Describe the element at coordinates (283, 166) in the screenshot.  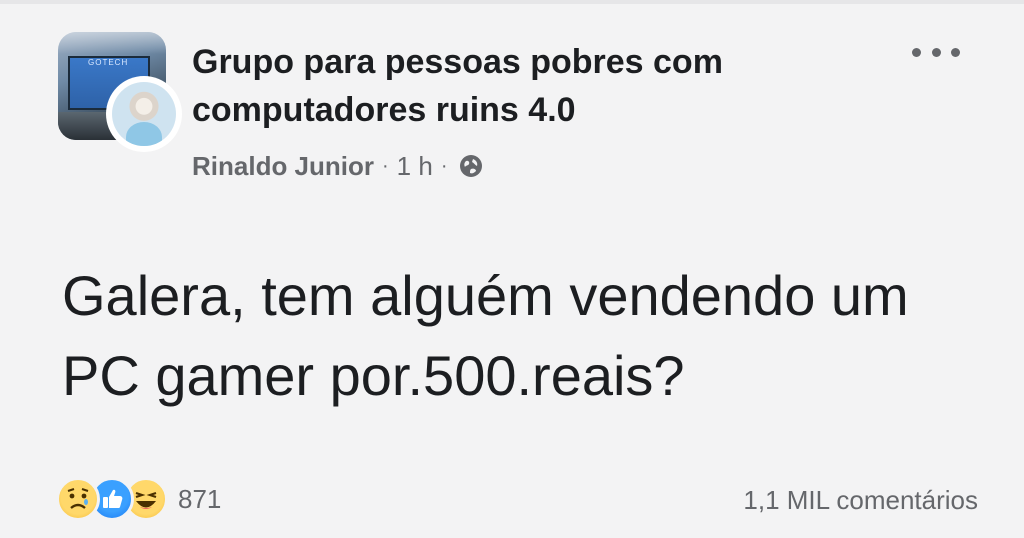
I see `author-name-link: Rinaldo Junior` at that location.